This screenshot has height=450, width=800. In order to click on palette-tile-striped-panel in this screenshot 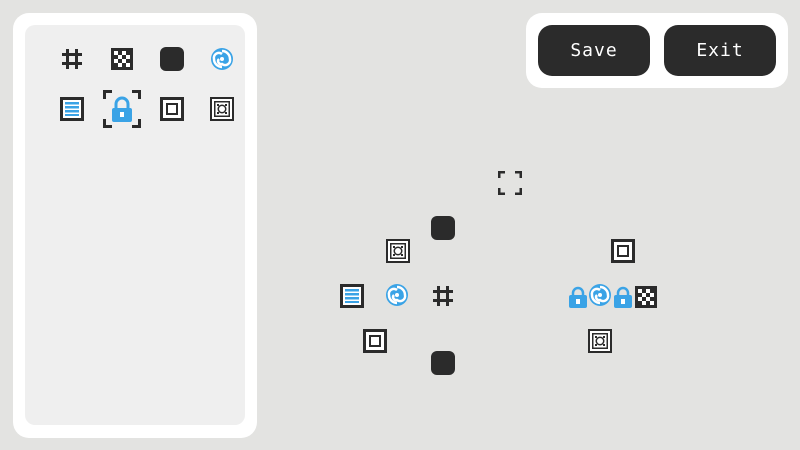, I will do `click(72, 109)`.